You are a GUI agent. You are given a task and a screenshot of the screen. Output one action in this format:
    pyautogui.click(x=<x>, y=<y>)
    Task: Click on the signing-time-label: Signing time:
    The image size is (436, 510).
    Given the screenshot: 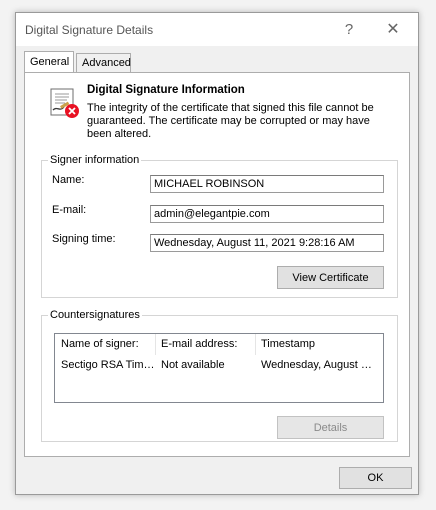 What is the action you would take?
    pyautogui.click(x=84, y=239)
    